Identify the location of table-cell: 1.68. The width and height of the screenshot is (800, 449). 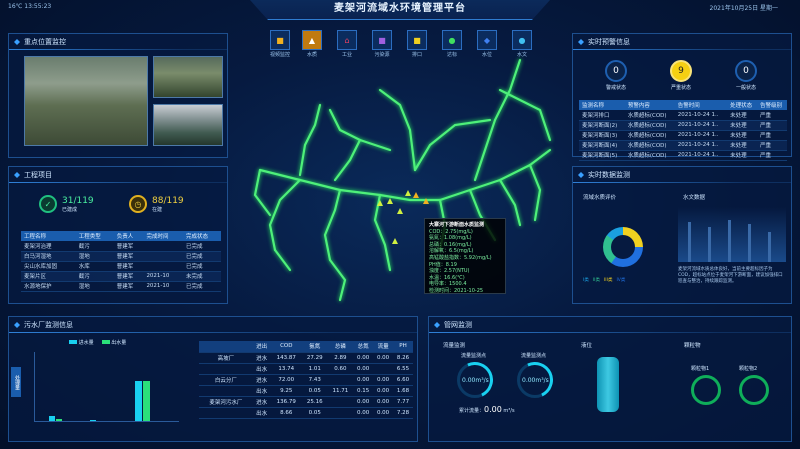
(403, 391).